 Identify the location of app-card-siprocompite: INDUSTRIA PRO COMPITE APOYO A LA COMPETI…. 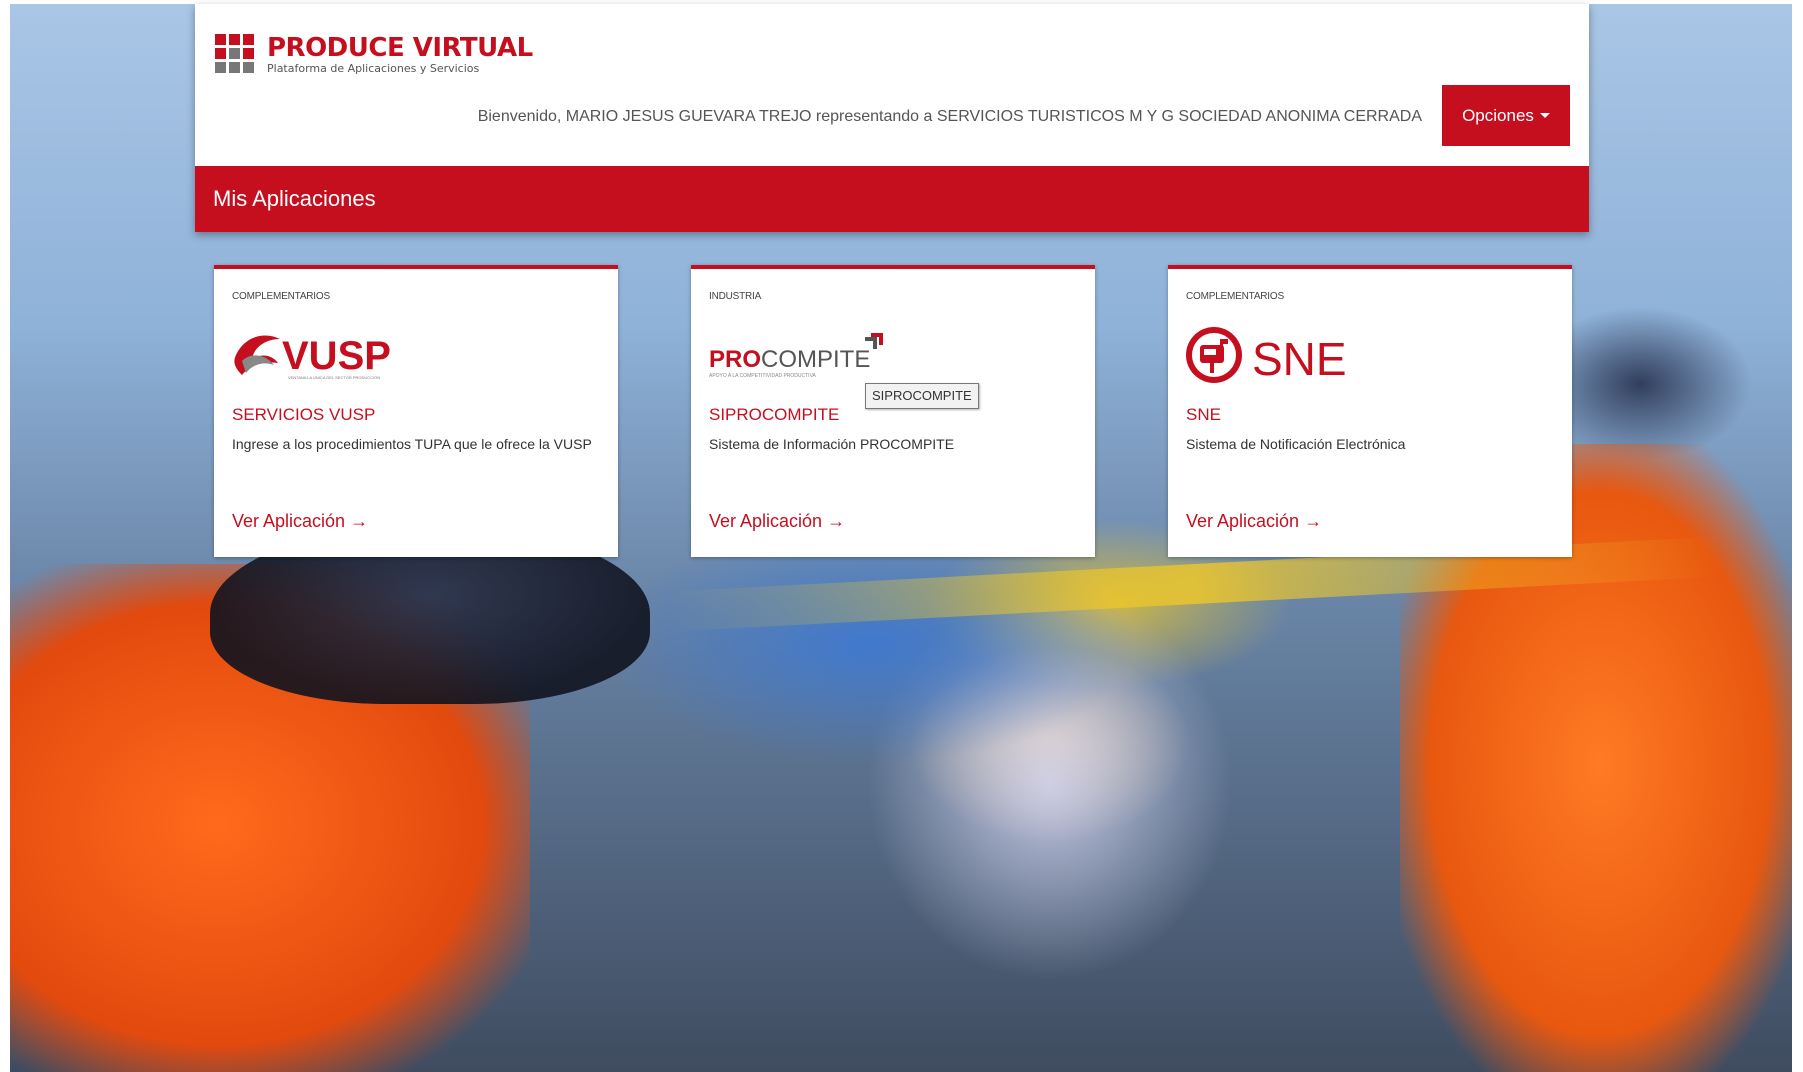
(893, 411).